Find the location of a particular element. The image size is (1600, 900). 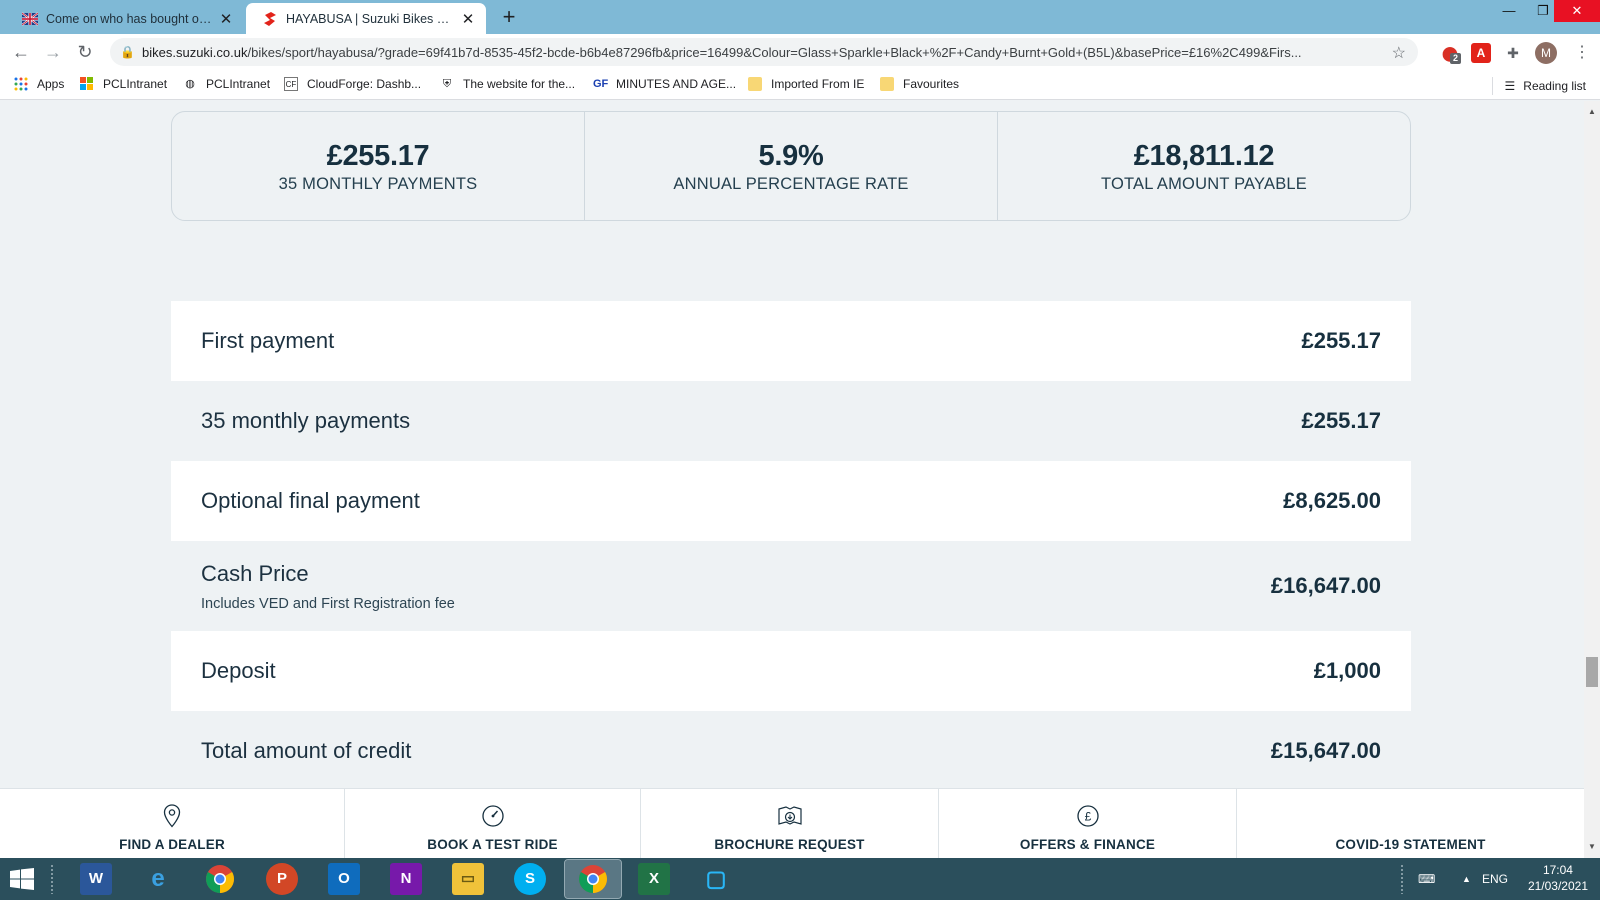

footer-find-dealer: FIND A DEALER is located at coordinates (172, 823).